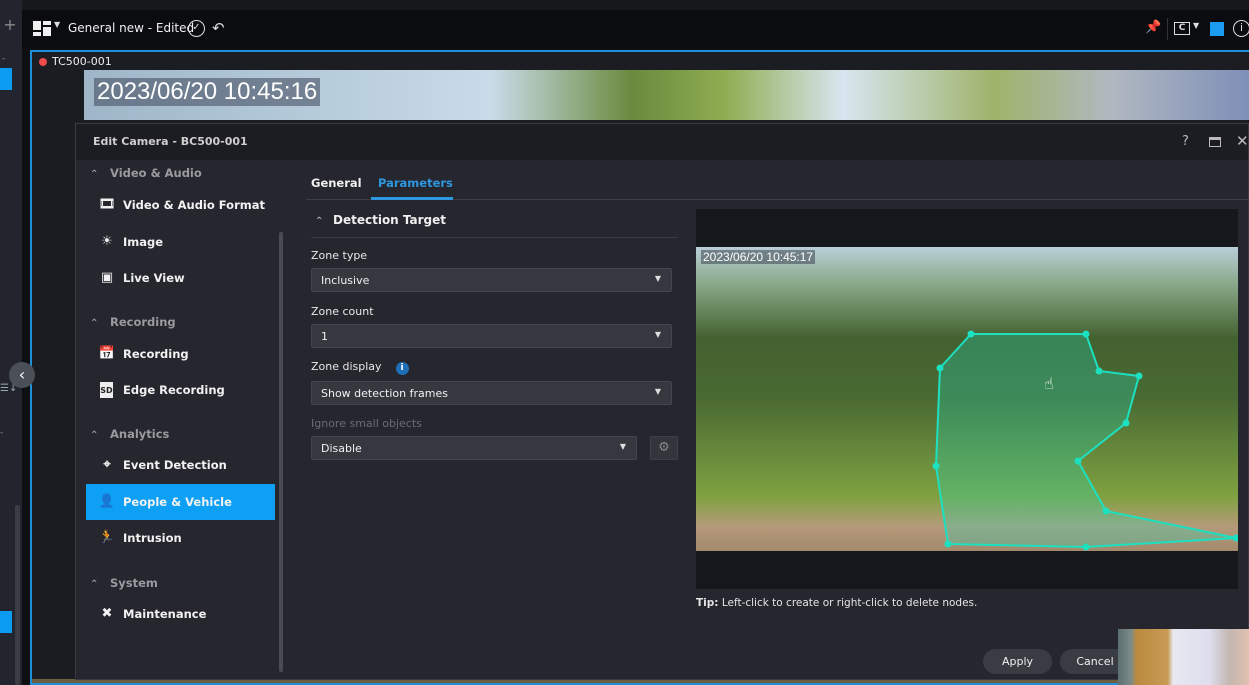 The image size is (1249, 685). What do you see at coordinates (1085, 441) in the screenshot?
I see `detection-zone-polygon` at bounding box center [1085, 441].